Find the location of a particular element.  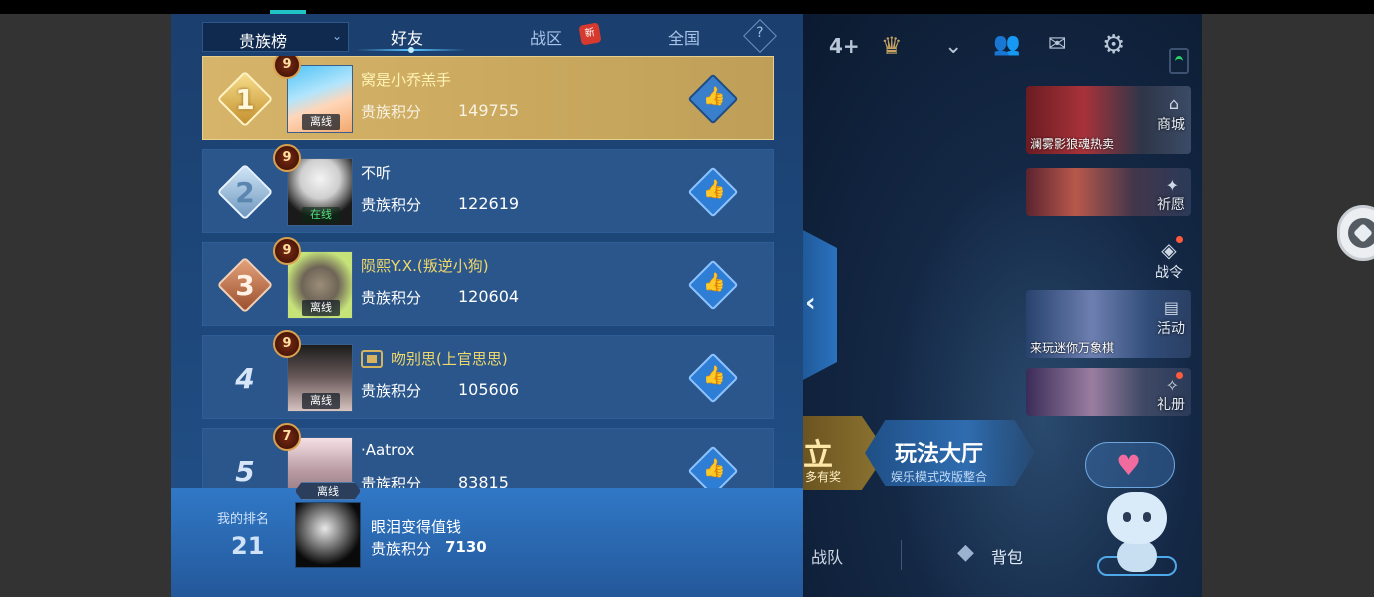

friends-icon: 👥 is located at coordinates (1006, 44).